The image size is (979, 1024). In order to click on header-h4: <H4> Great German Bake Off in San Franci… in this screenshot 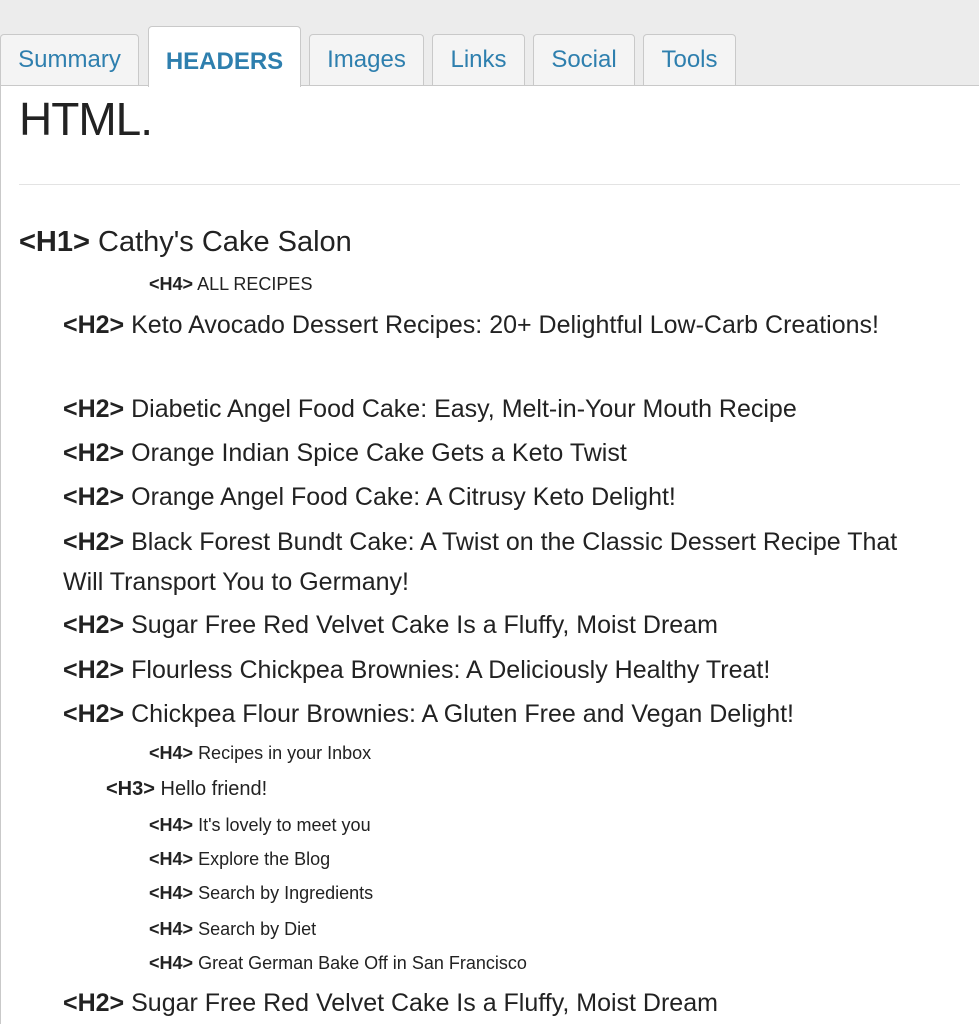, I will do `click(338, 963)`.